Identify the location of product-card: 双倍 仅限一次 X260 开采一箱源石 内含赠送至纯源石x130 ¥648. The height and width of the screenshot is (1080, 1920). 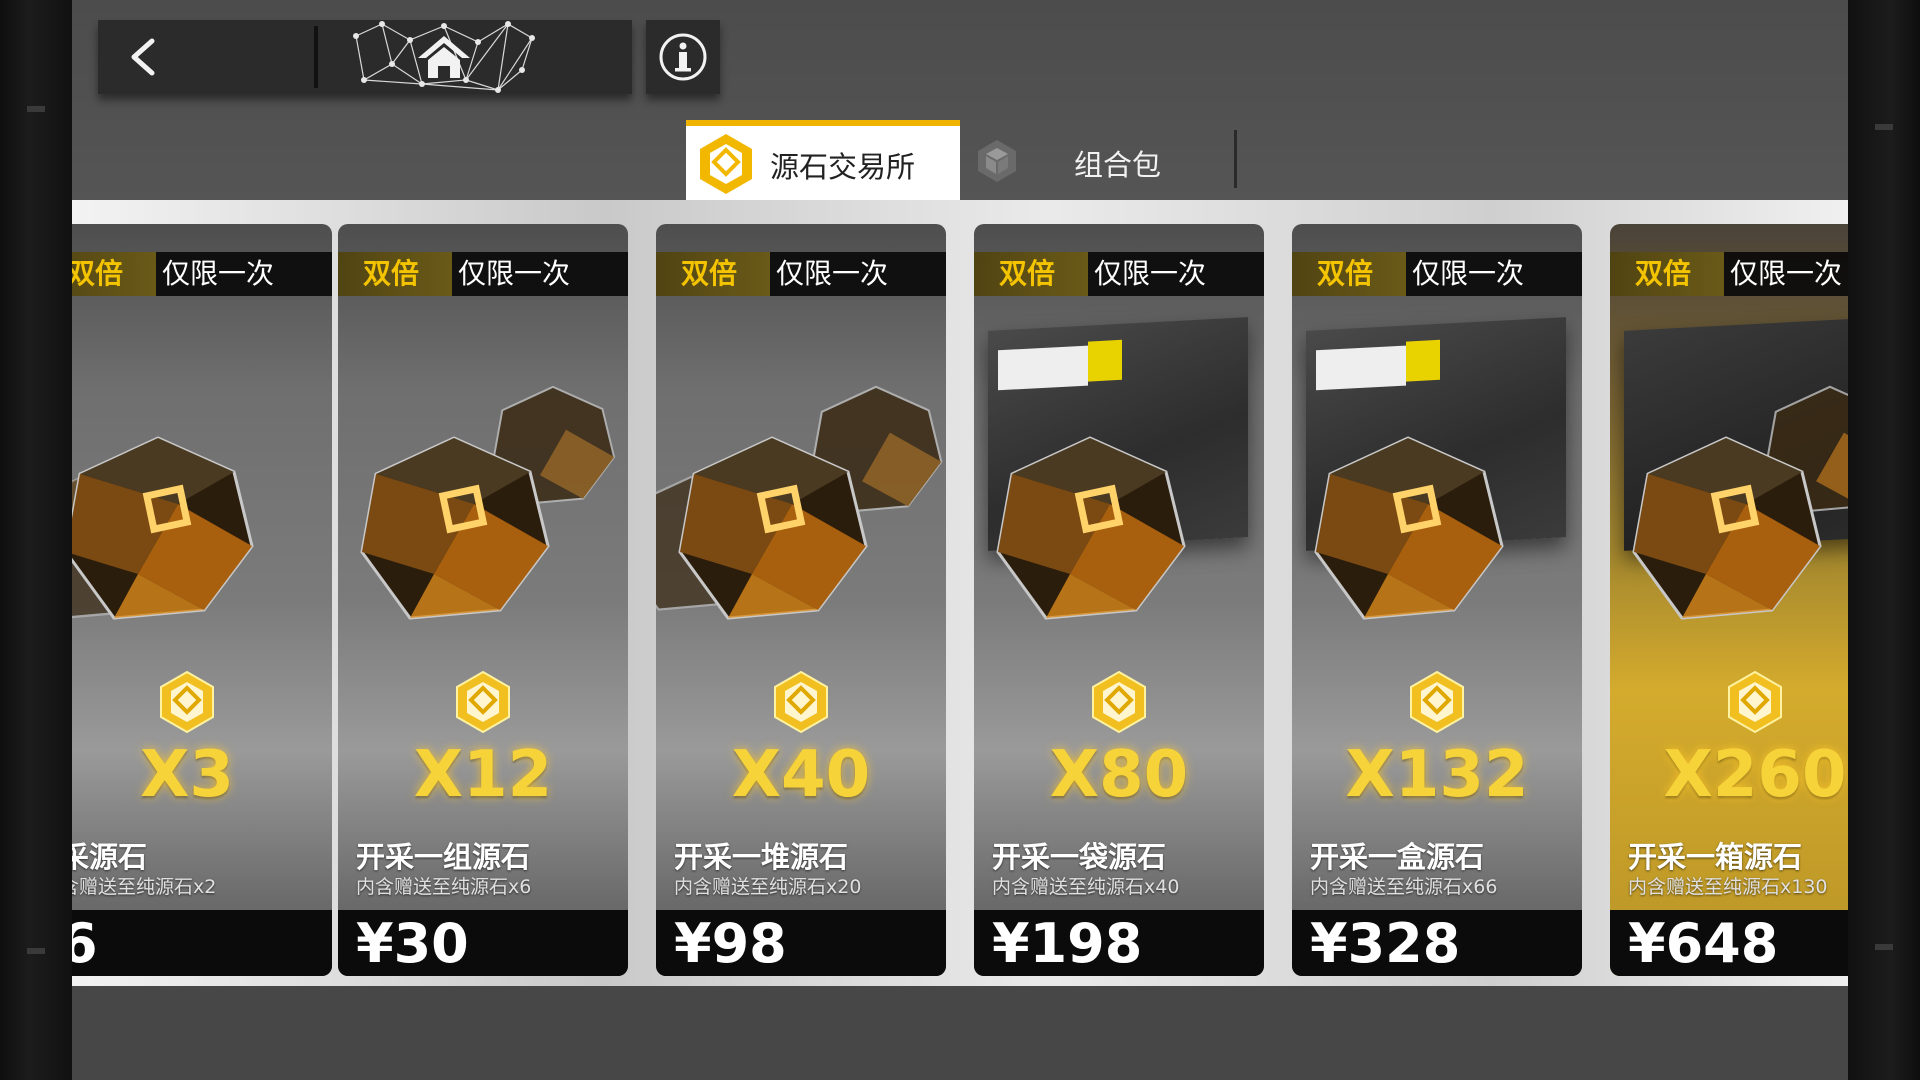
(1729, 600).